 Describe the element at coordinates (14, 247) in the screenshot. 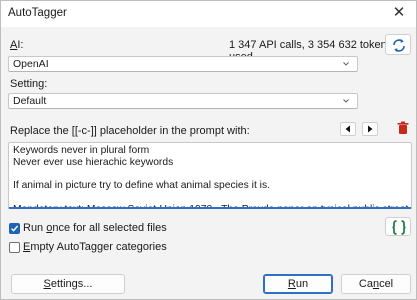

I see `empty-categories-checkbox` at that location.